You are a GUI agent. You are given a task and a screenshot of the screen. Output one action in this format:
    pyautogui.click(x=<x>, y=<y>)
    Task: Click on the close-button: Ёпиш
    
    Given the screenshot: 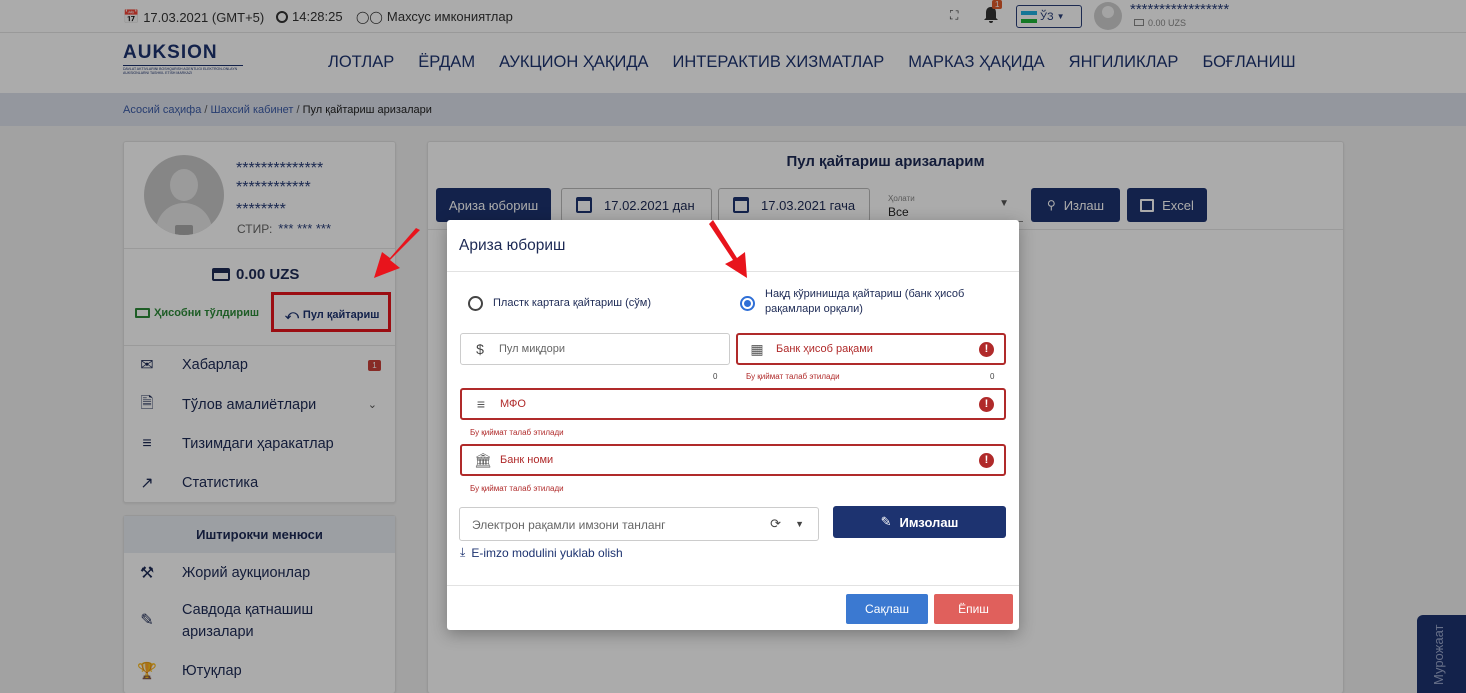 What is the action you would take?
    pyautogui.click(x=973, y=609)
    